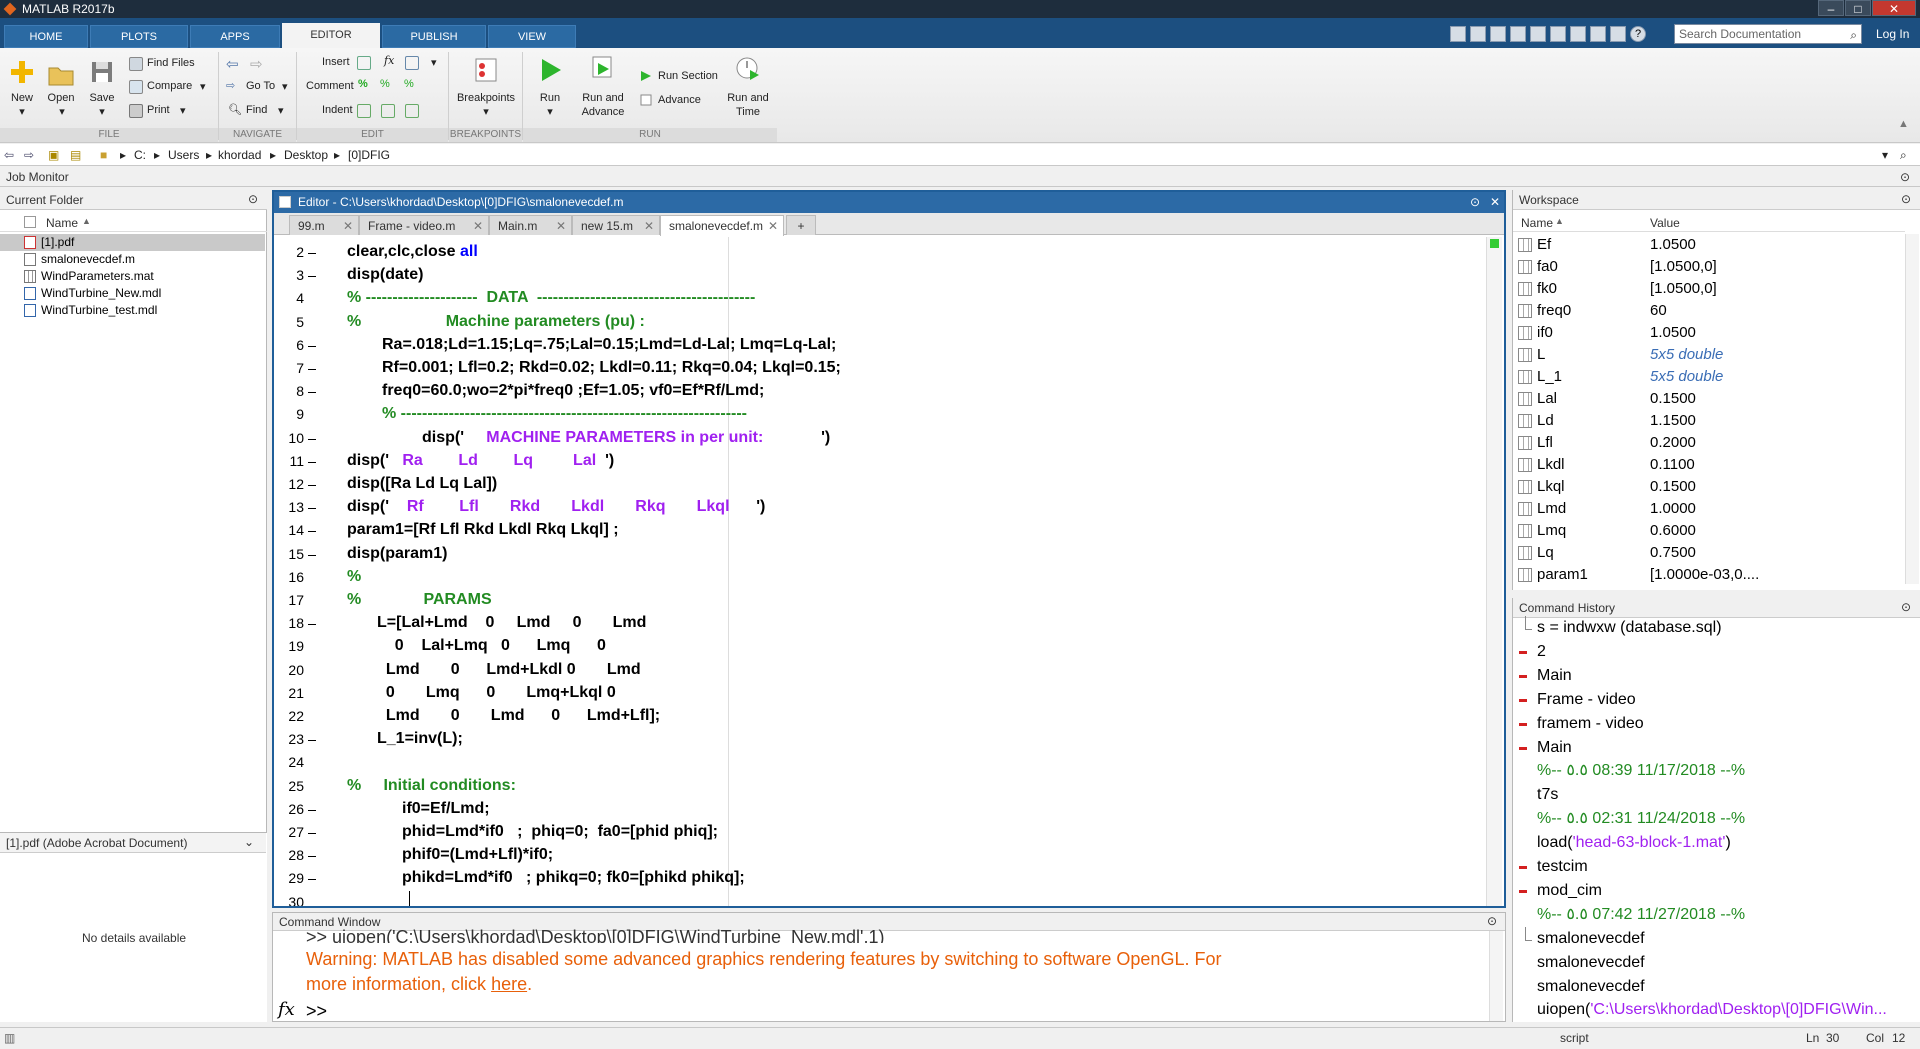 This screenshot has width=1920, height=1049. Describe the element at coordinates (1496, 976) in the screenshot. I see `command-window-scrollbar` at that location.